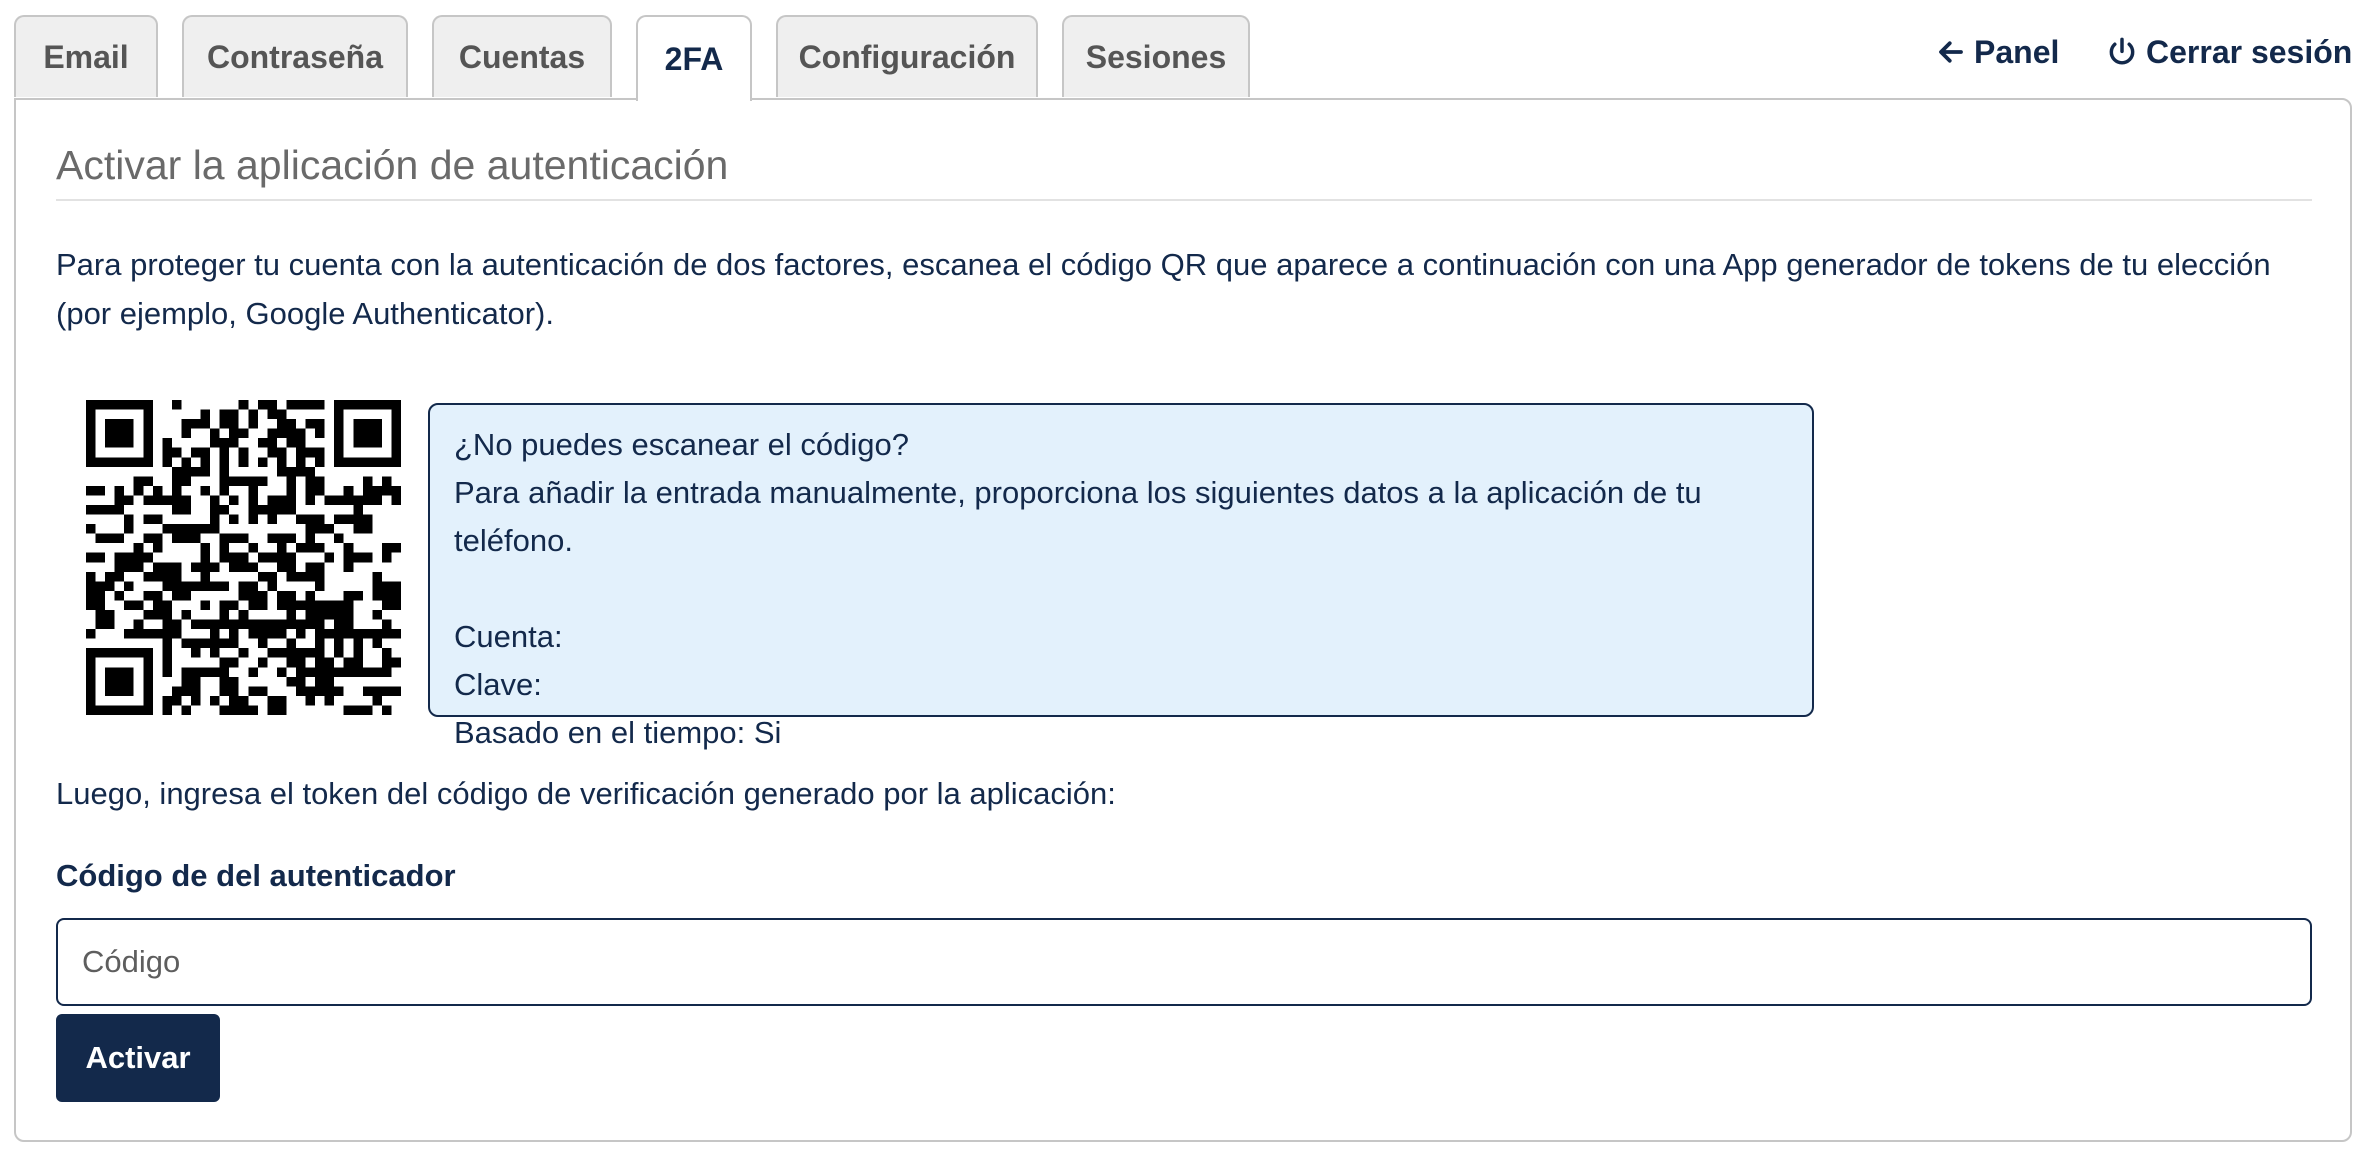 The image size is (2366, 1160). What do you see at coordinates (1184, 171) in the screenshot?
I see `page-title: Activar la aplicación de autenticación` at bounding box center [1184, 171].